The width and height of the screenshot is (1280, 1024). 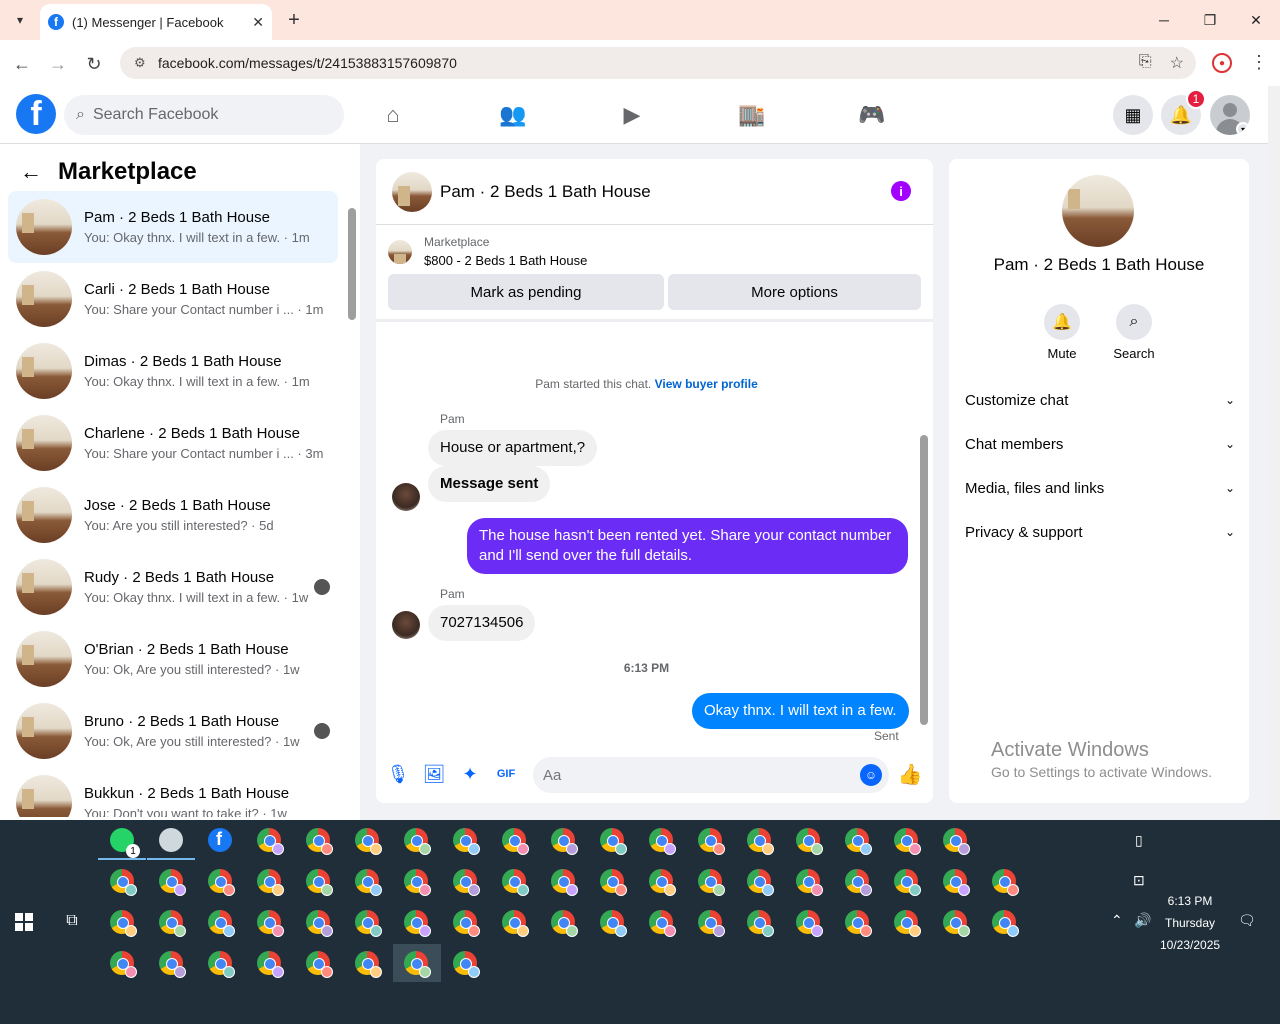 What do you see at coordinates (72, 922) in the screenshot?
I see `task-view-icon: ⧉` at bounding box center [72, 922].